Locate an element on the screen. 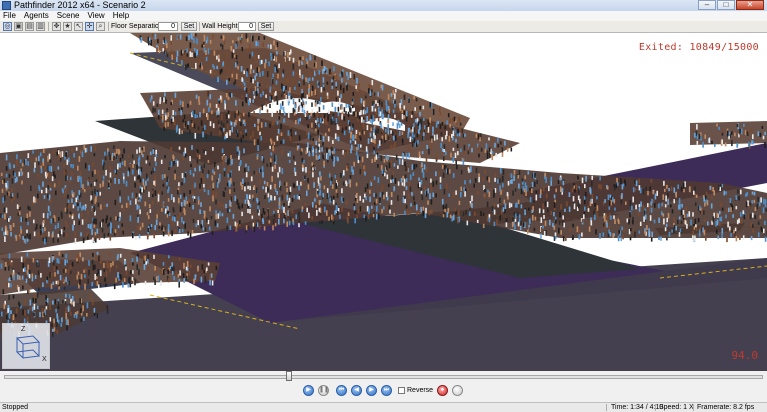 This screenshot has height=412, width=767. step-back-button: ◀ is located at coordinates (356, 390).